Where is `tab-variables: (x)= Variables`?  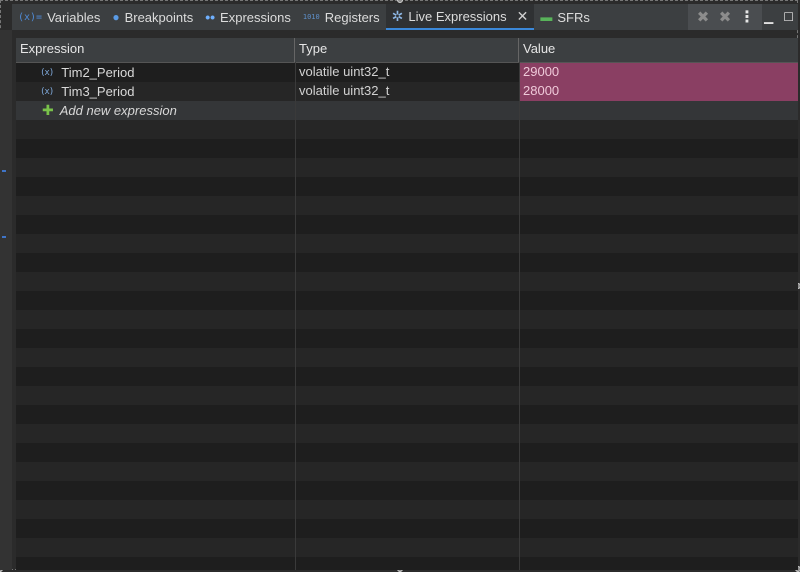
tab-variables: (x)= Variables is located at coordinates (59, 17).